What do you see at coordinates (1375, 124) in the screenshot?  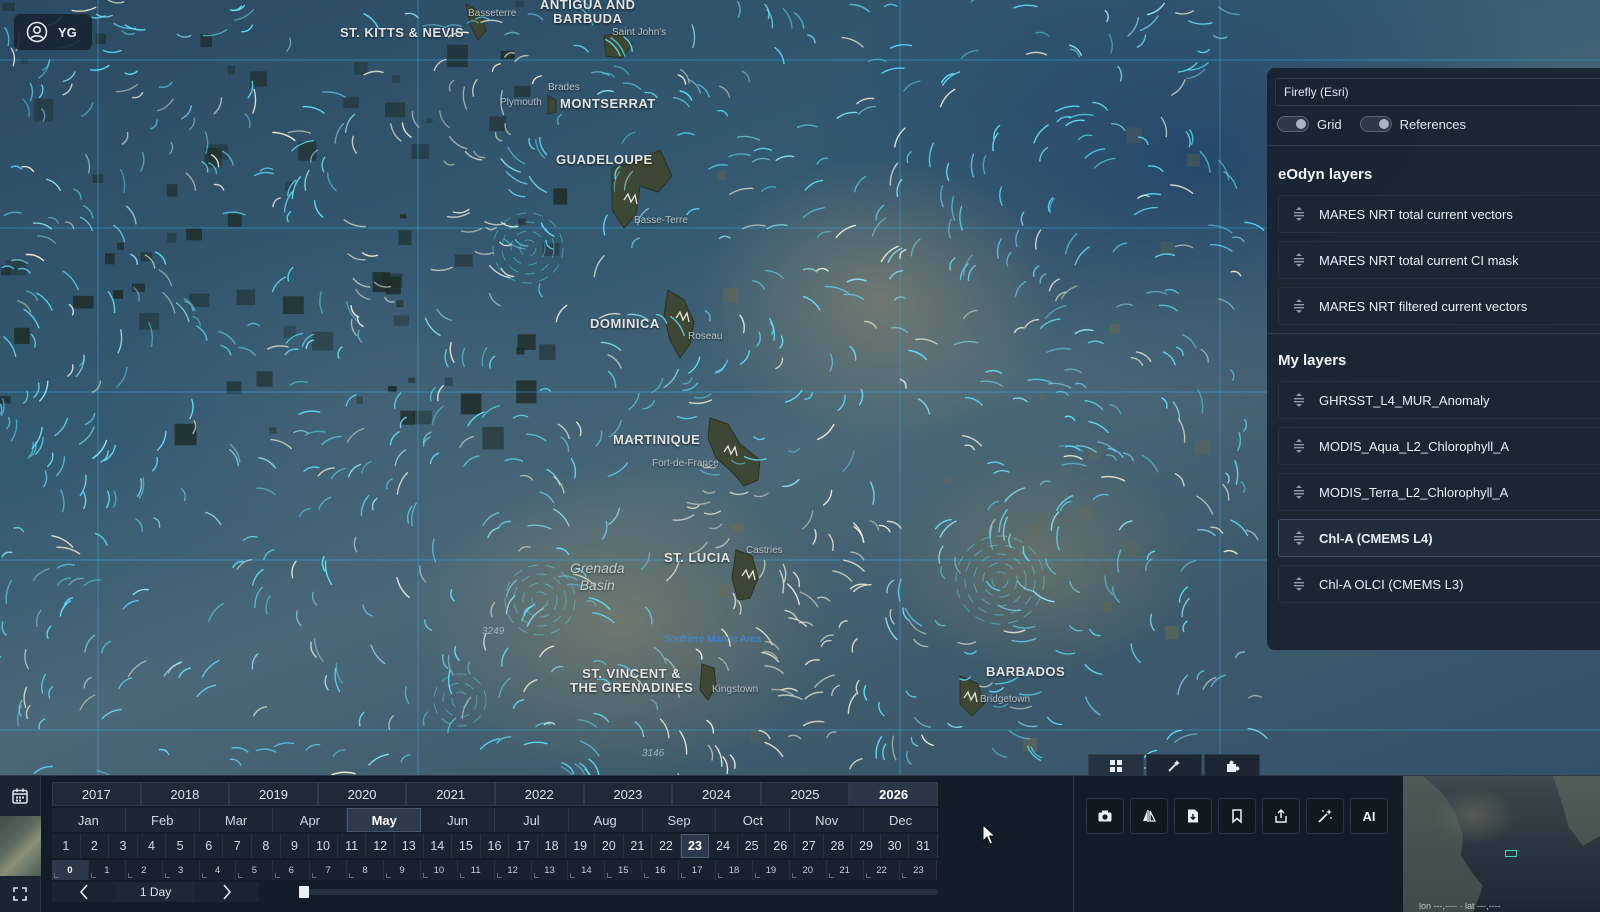 I see `references-toggle` at bounding box center [1375, 124].